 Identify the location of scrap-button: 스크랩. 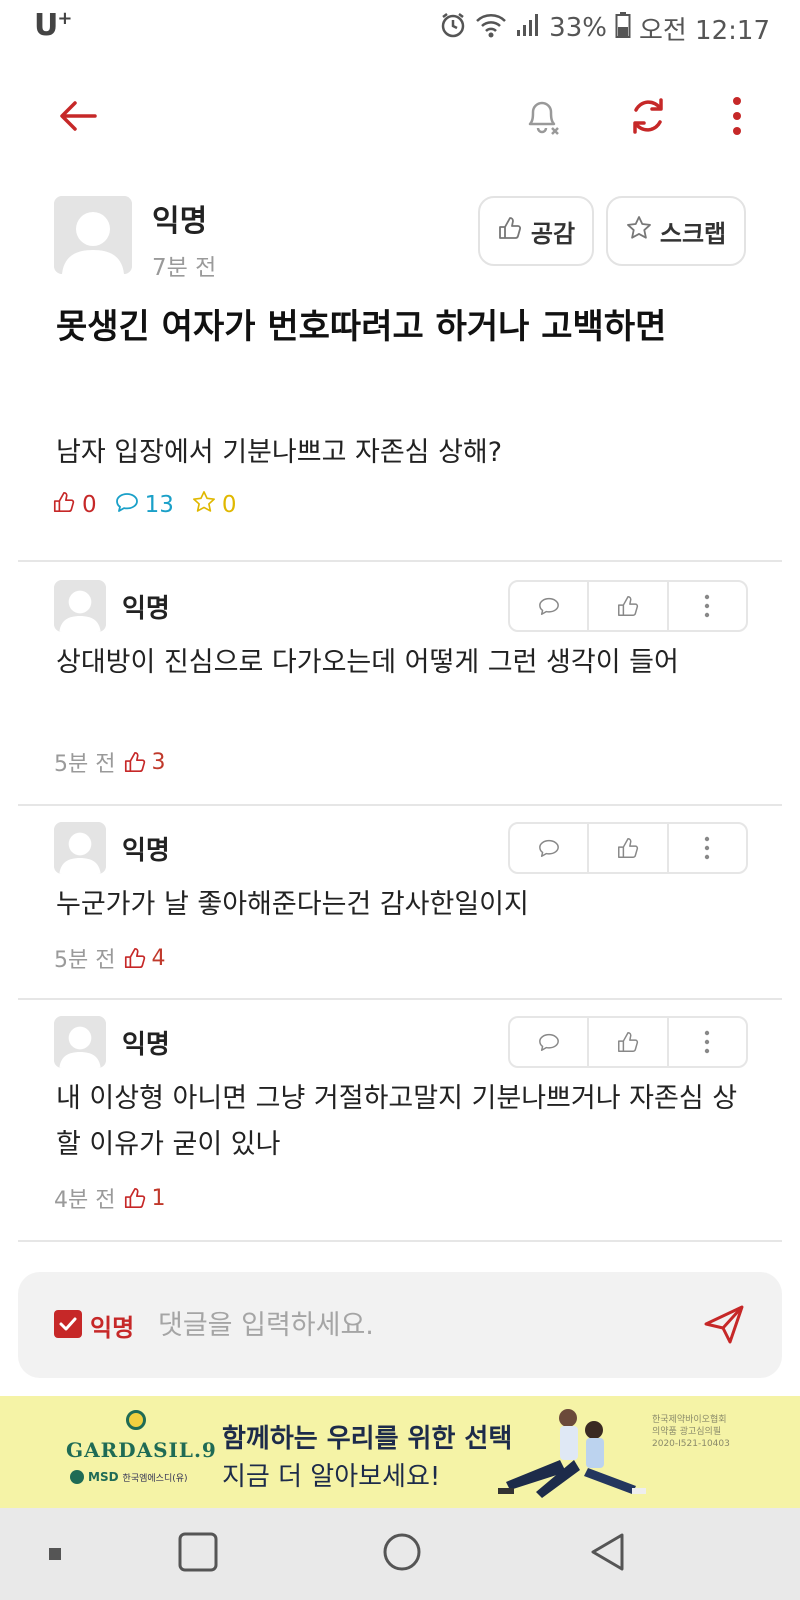
(676, 231).